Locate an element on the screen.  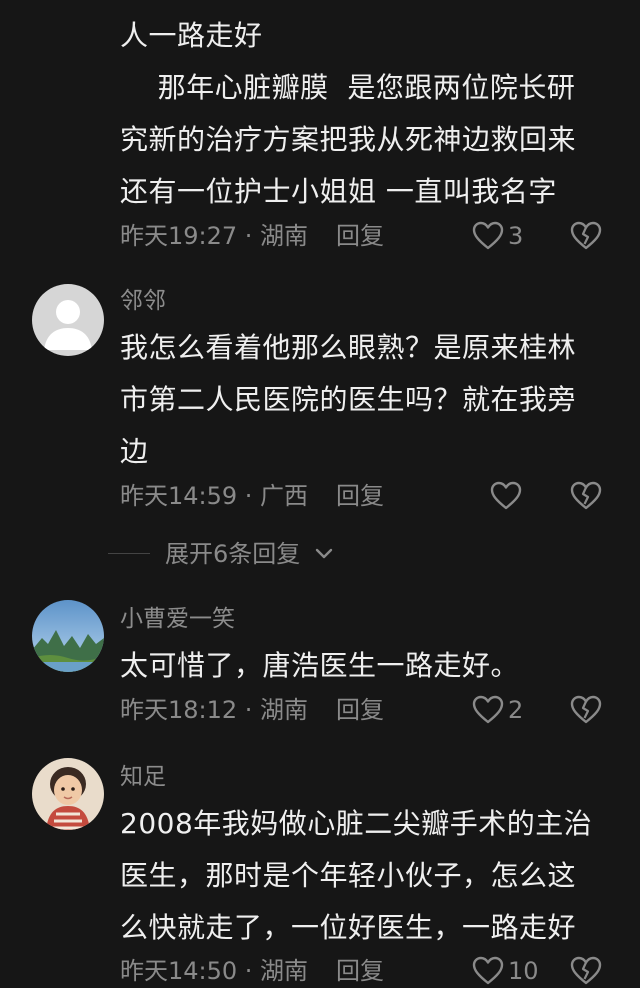
comment-meta: 昨天18:12 · 湖南 is located at coordinates (214, 710).